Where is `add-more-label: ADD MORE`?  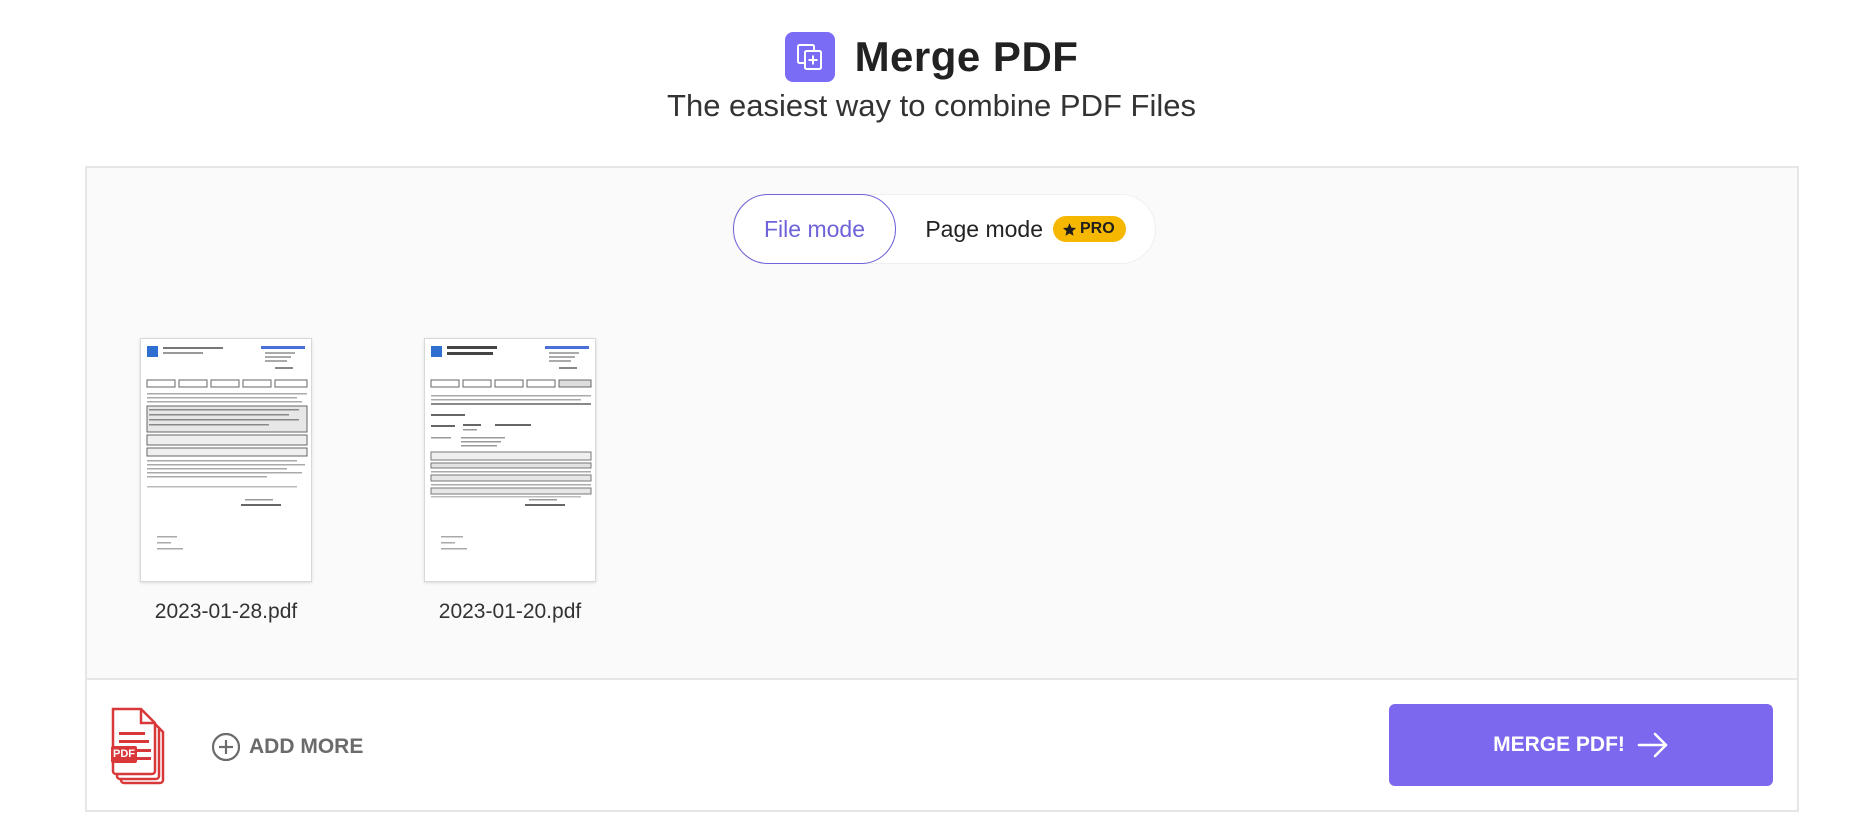 add-more-label: ADD MORE is located at coordinates (306, 746).